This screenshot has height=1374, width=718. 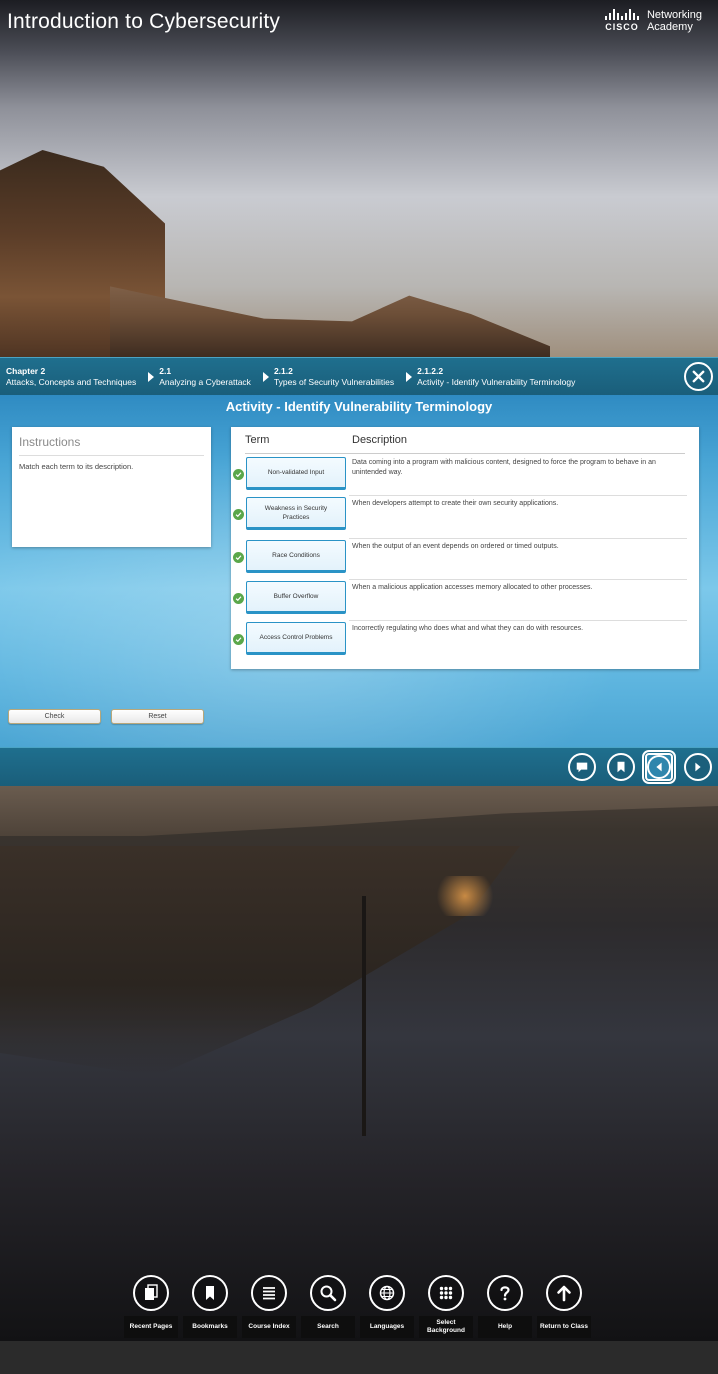 I want to click on breadcrumb-number: 2.1, so click(x=165, y=370).